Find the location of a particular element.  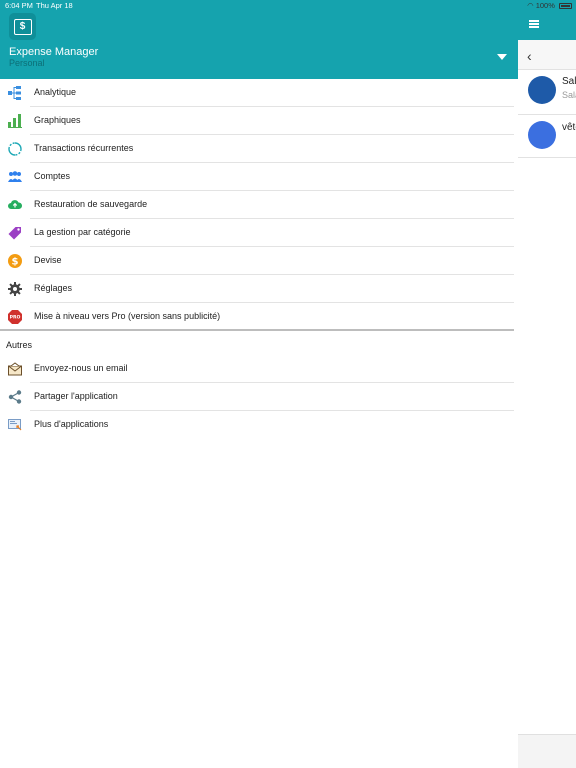

menu-item-label: Graphiques is located at coordinates (57, 120).